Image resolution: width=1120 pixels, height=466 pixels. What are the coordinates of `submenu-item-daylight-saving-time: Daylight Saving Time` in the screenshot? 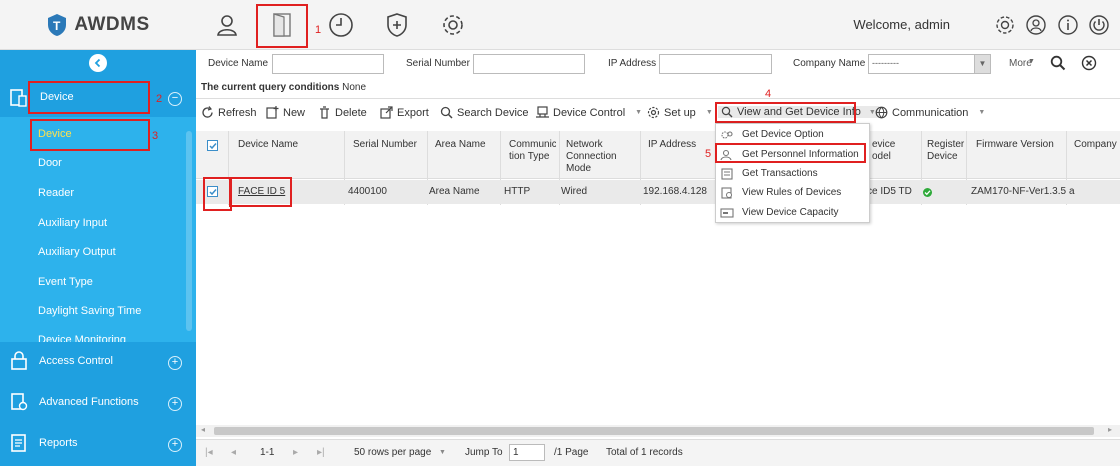 It's located at (89, 311).